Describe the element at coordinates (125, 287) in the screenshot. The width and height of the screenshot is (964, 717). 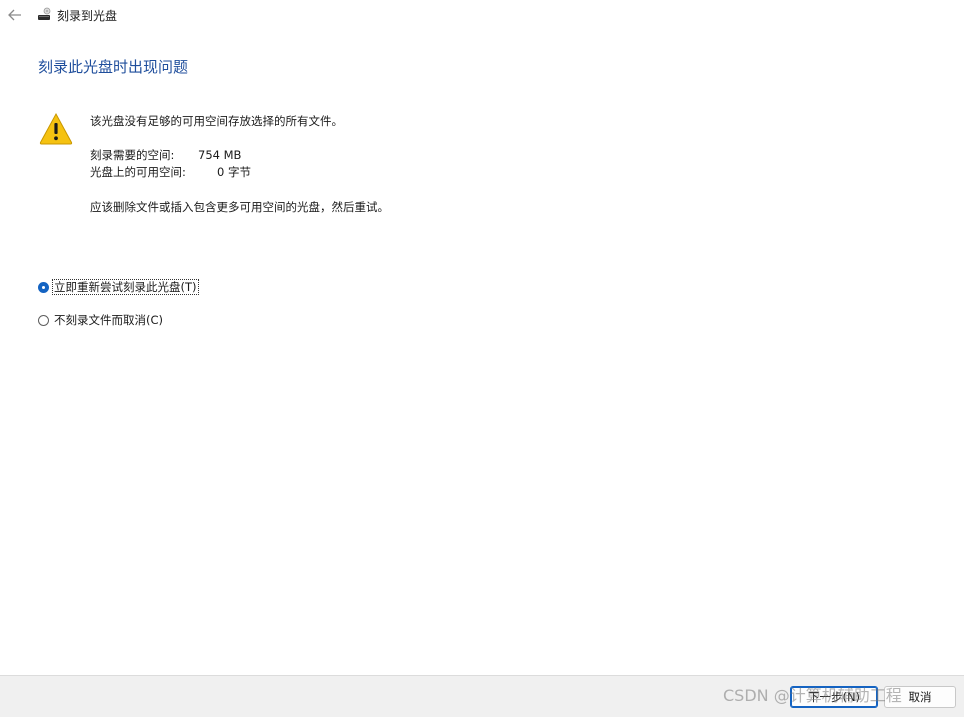
I see `retry-radio-label: 立即重新尝试刻录此光盘(T)` at that location.